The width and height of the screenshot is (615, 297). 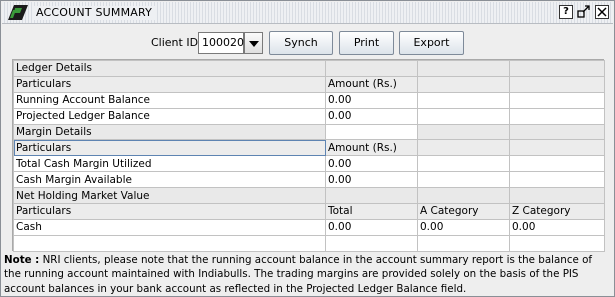 I want to click on table-row: Particulars Total A Category Z Category, so click(x=309, y=211).